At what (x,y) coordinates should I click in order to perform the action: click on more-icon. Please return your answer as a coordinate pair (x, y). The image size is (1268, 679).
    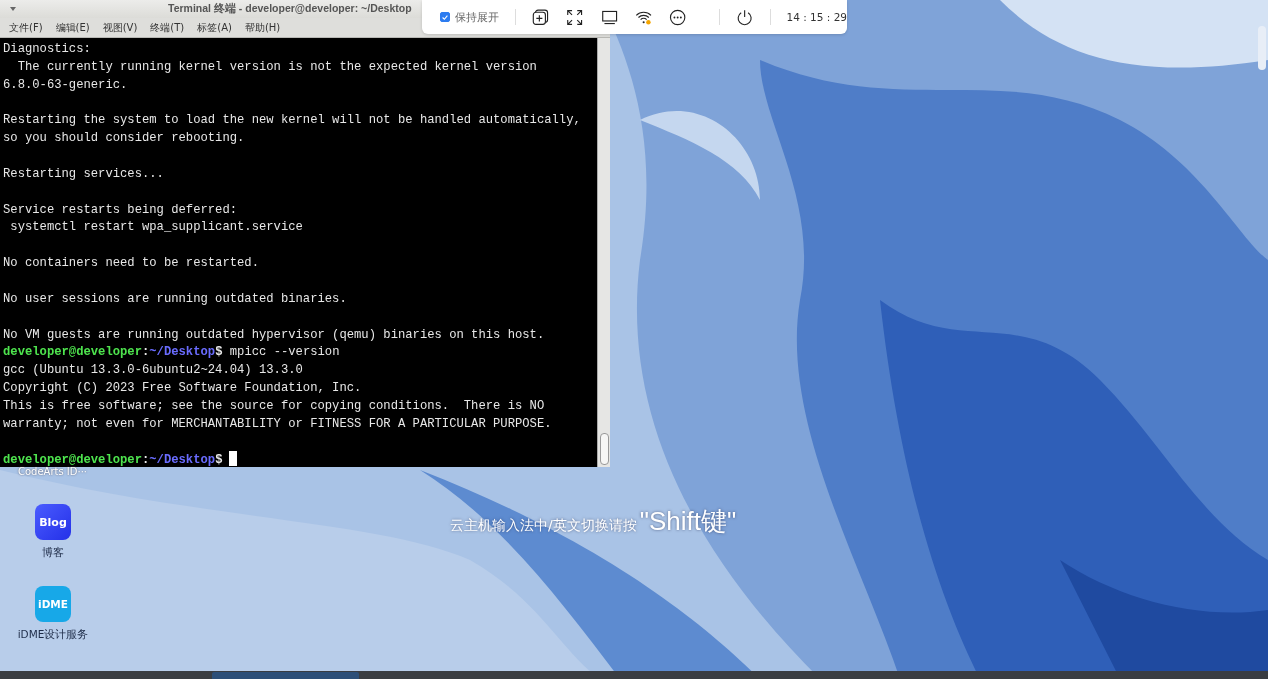
    Looking at the image, I should click on (678, 17).